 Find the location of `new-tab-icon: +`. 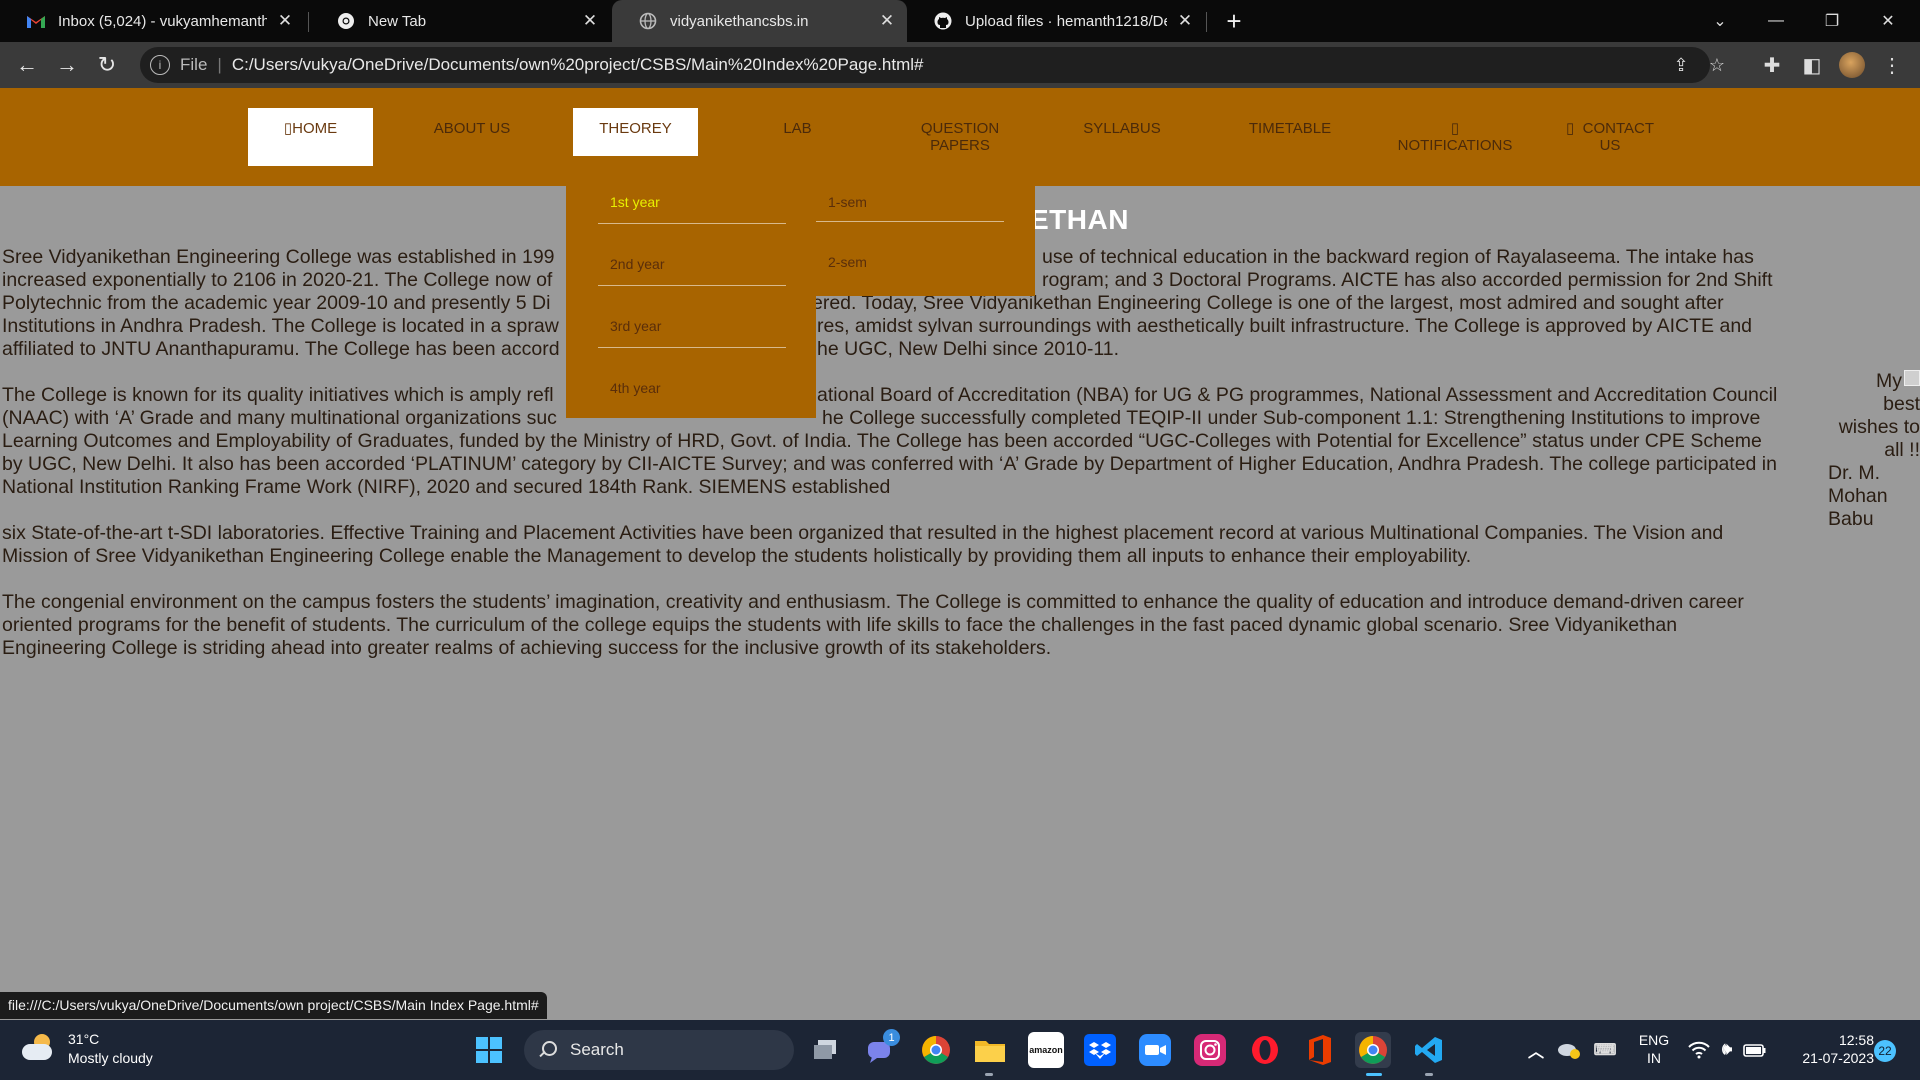

new-tab-icon: + is located at coordinates (1234, 21).